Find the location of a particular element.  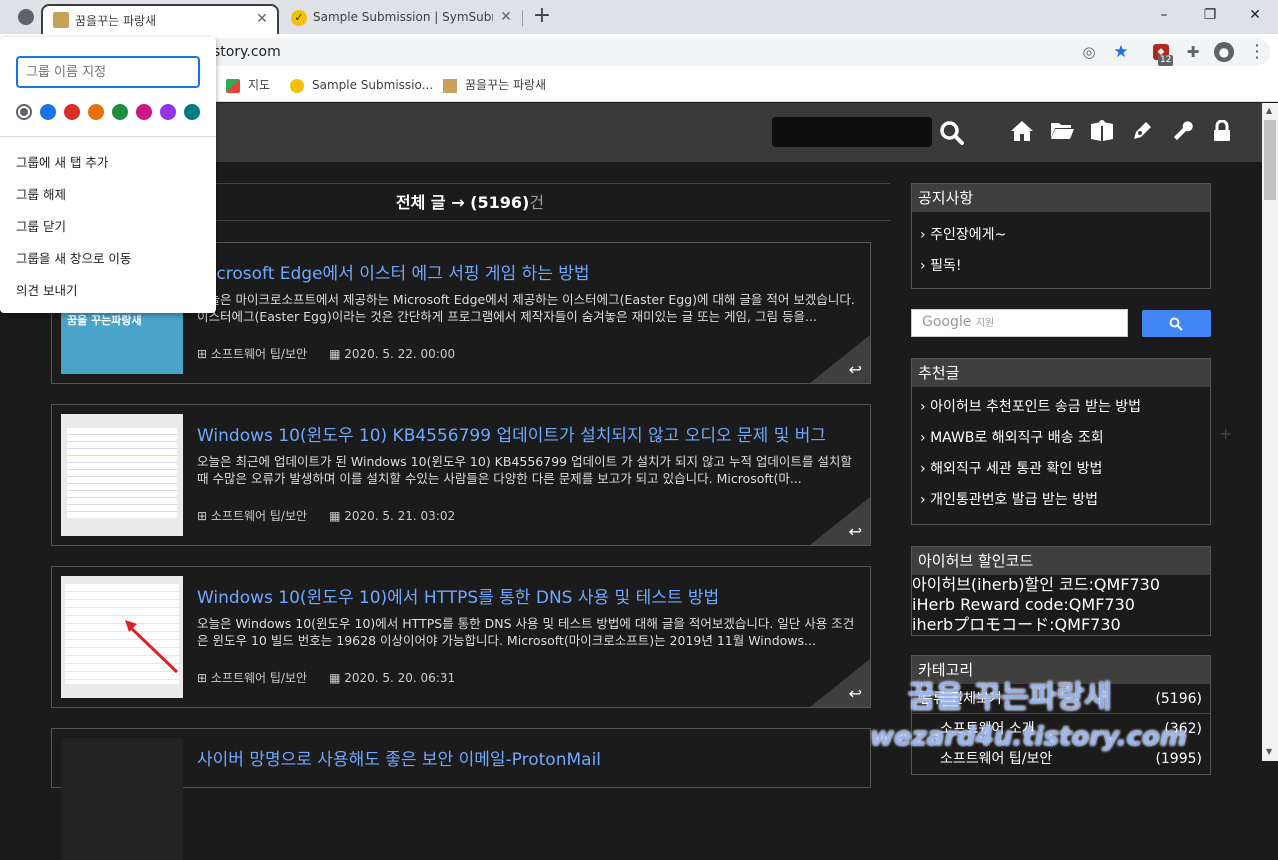

recommend-item: › 개인통관번호 발급 받는 방법 is located at coordinates (1061, 500).